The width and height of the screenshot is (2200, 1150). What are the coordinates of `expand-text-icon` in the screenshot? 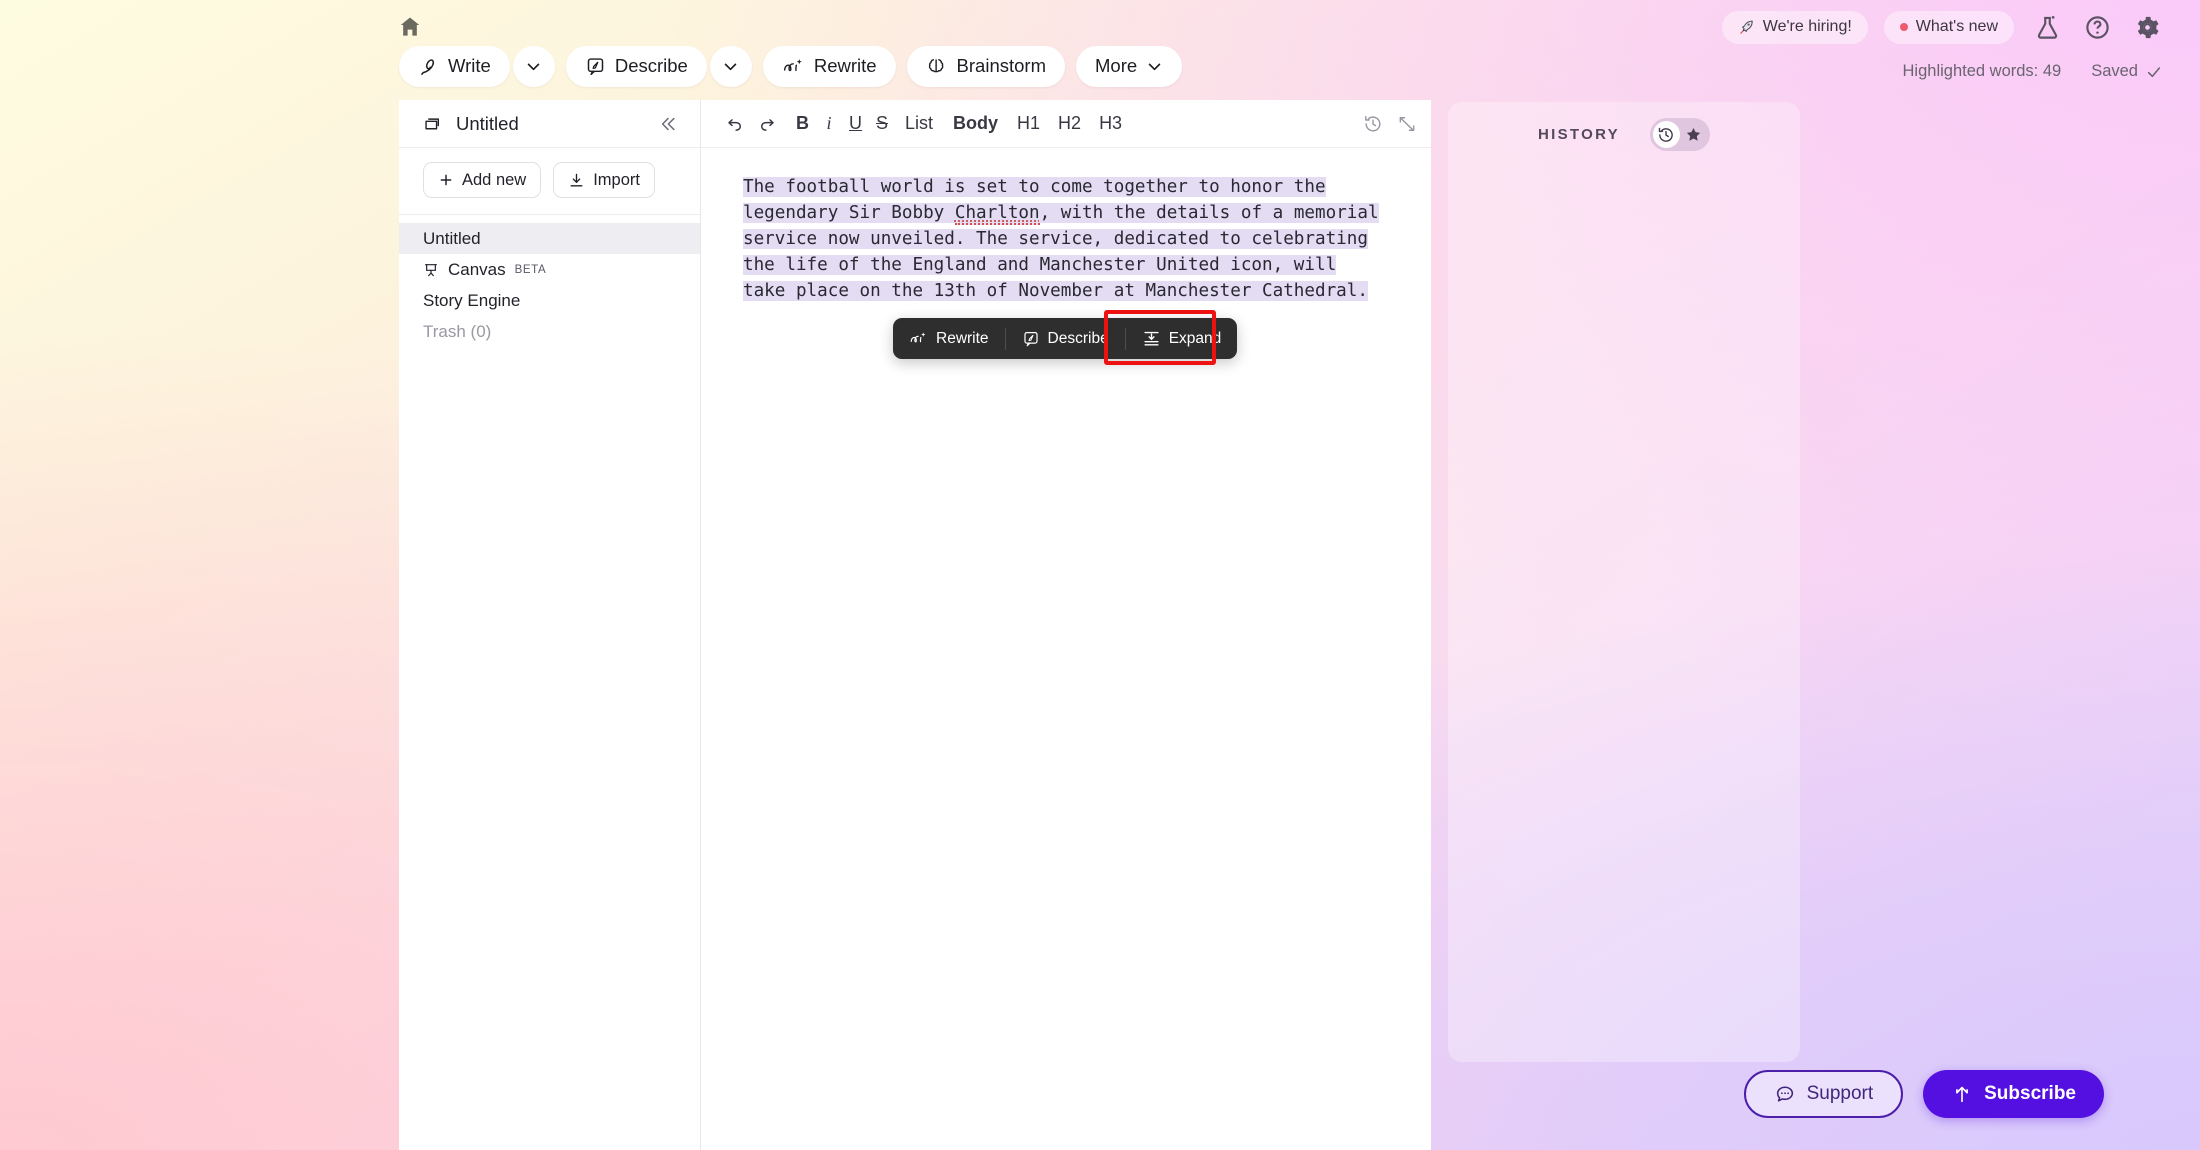 It's located at (1151, 338).